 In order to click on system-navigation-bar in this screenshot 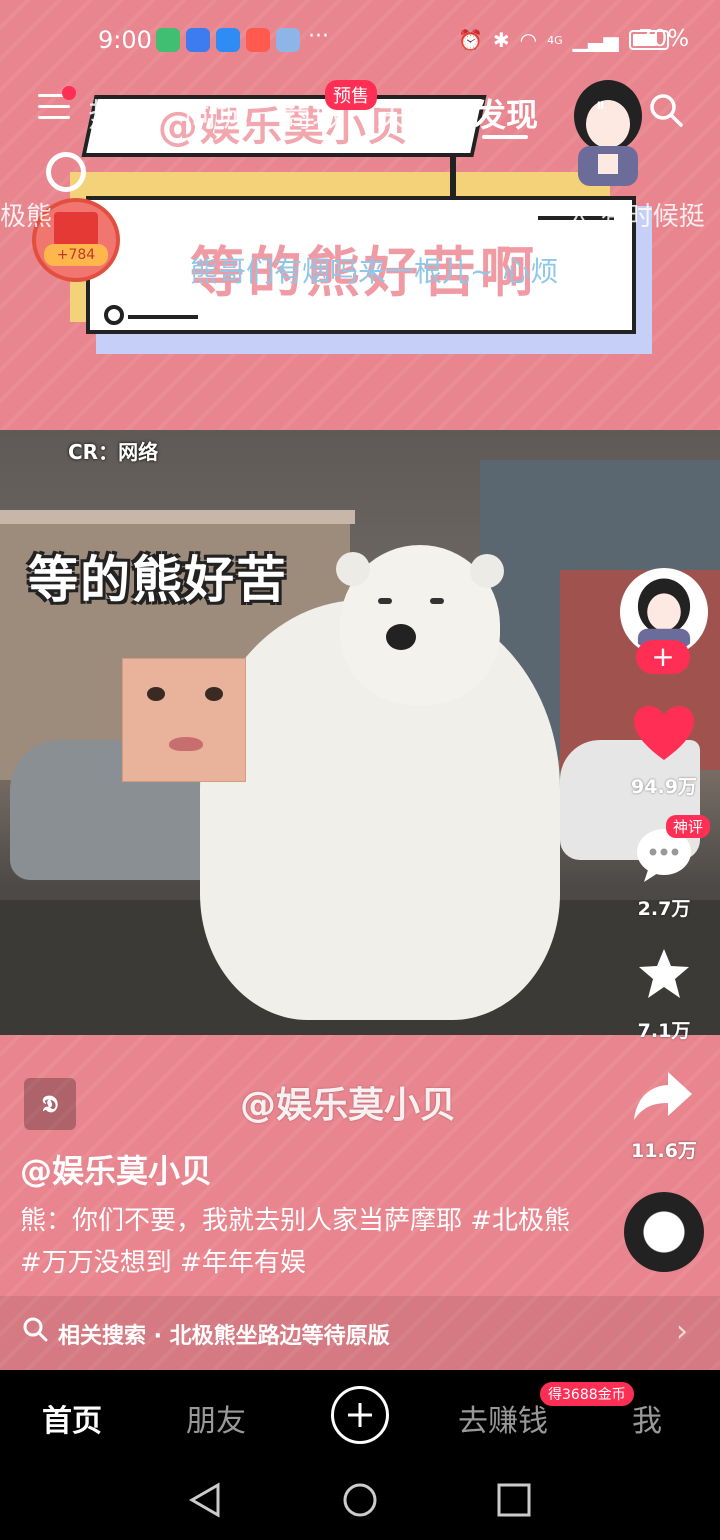, I will do `click(360, 1501)`.